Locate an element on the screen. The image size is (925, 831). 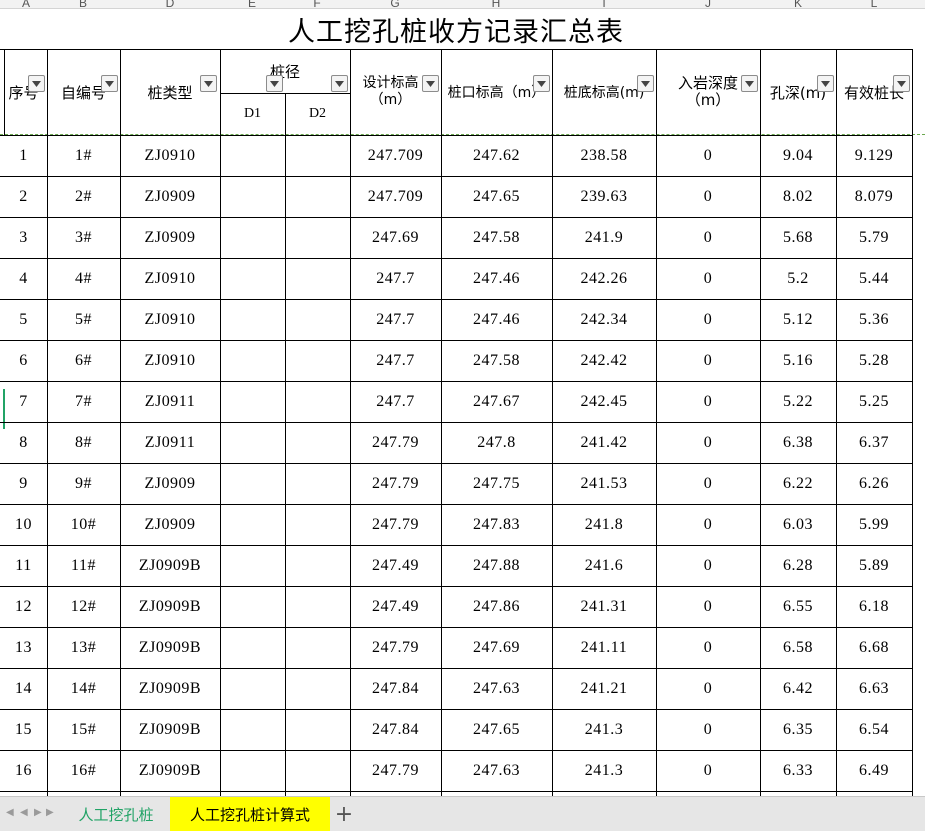
header-self-no: 自编号 is located at coordinates (83, 92).